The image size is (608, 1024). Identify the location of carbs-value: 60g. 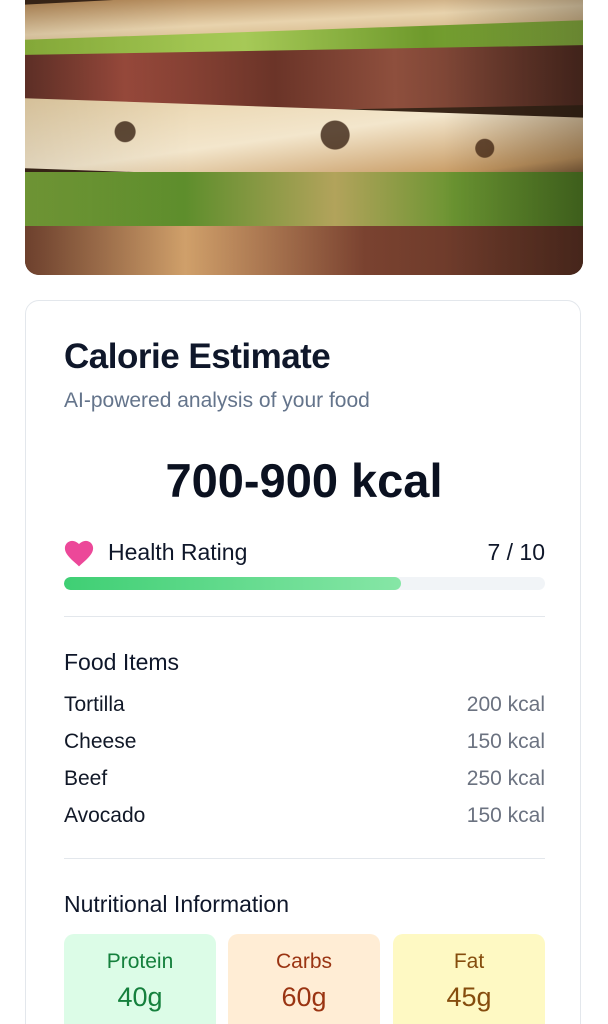
(304, 997).